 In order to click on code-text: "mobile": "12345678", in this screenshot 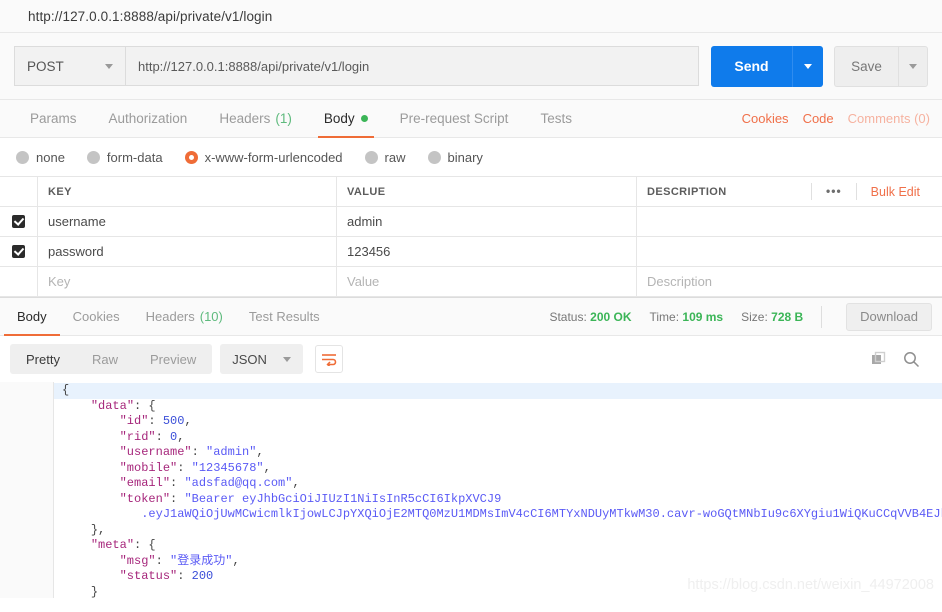, I will do `click(195, 467)`.